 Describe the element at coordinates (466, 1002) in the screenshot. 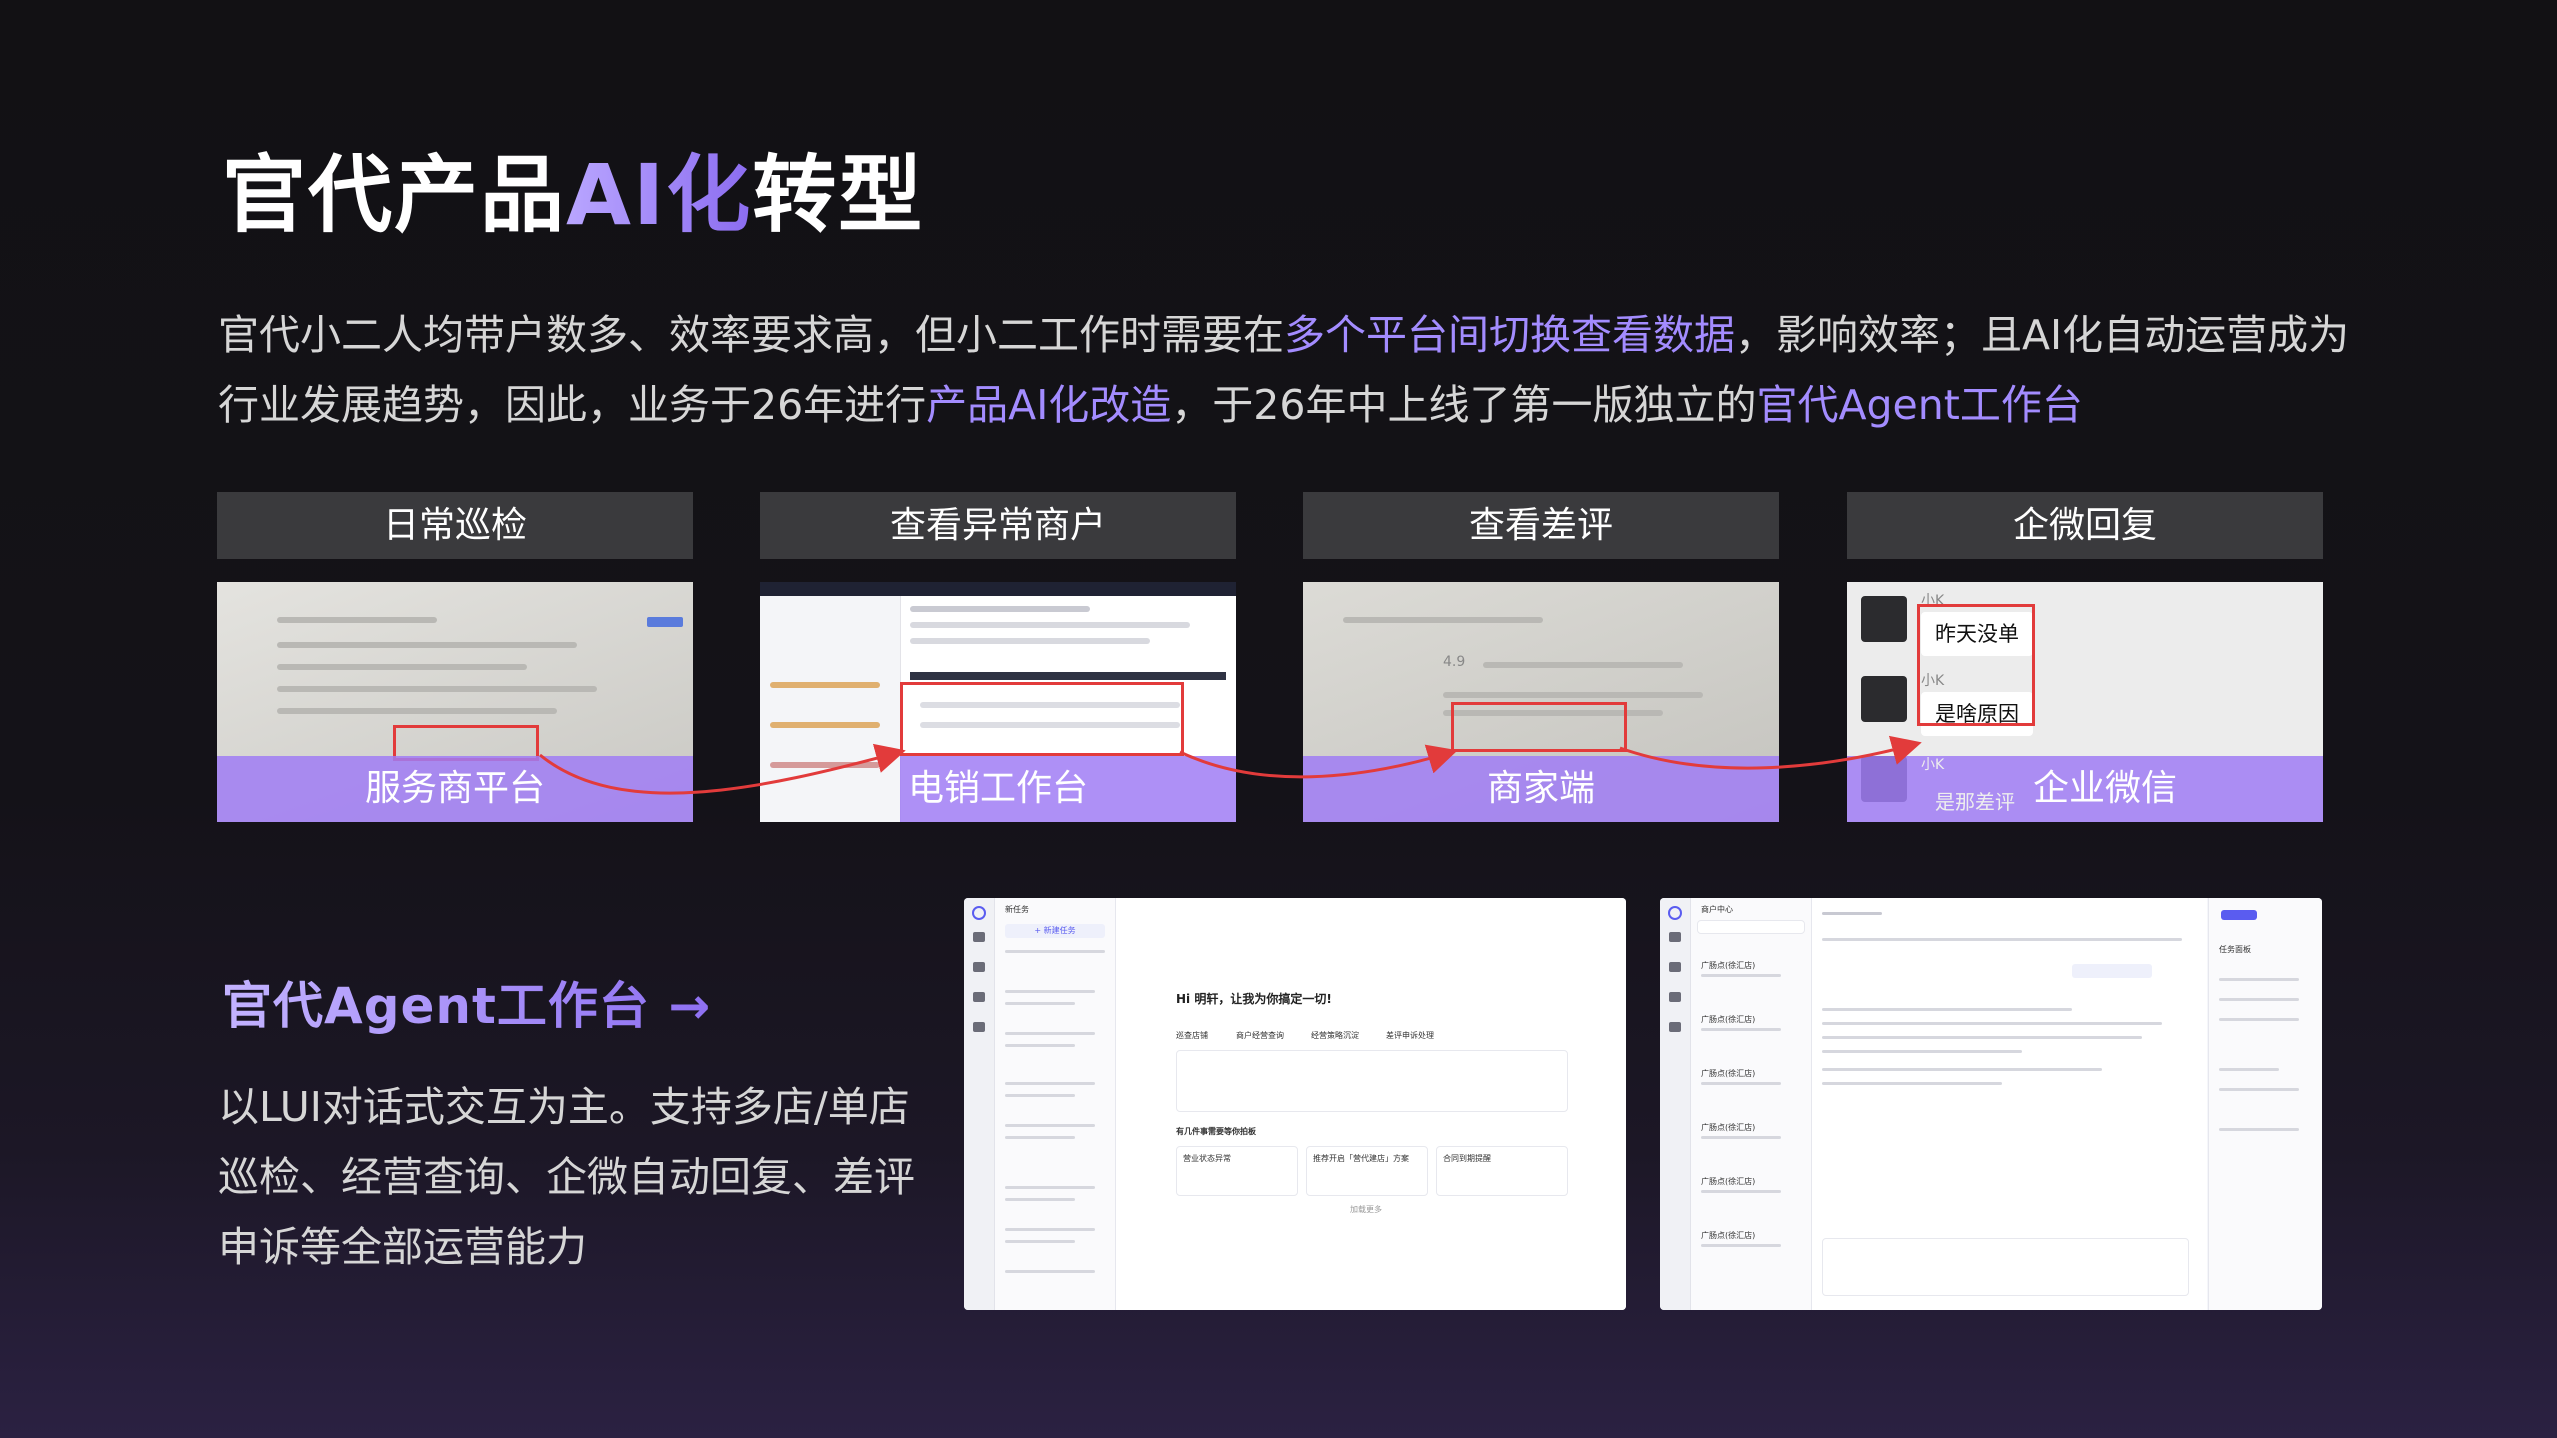

I see `agent-title: 官代Agent工作台 →` at that location.